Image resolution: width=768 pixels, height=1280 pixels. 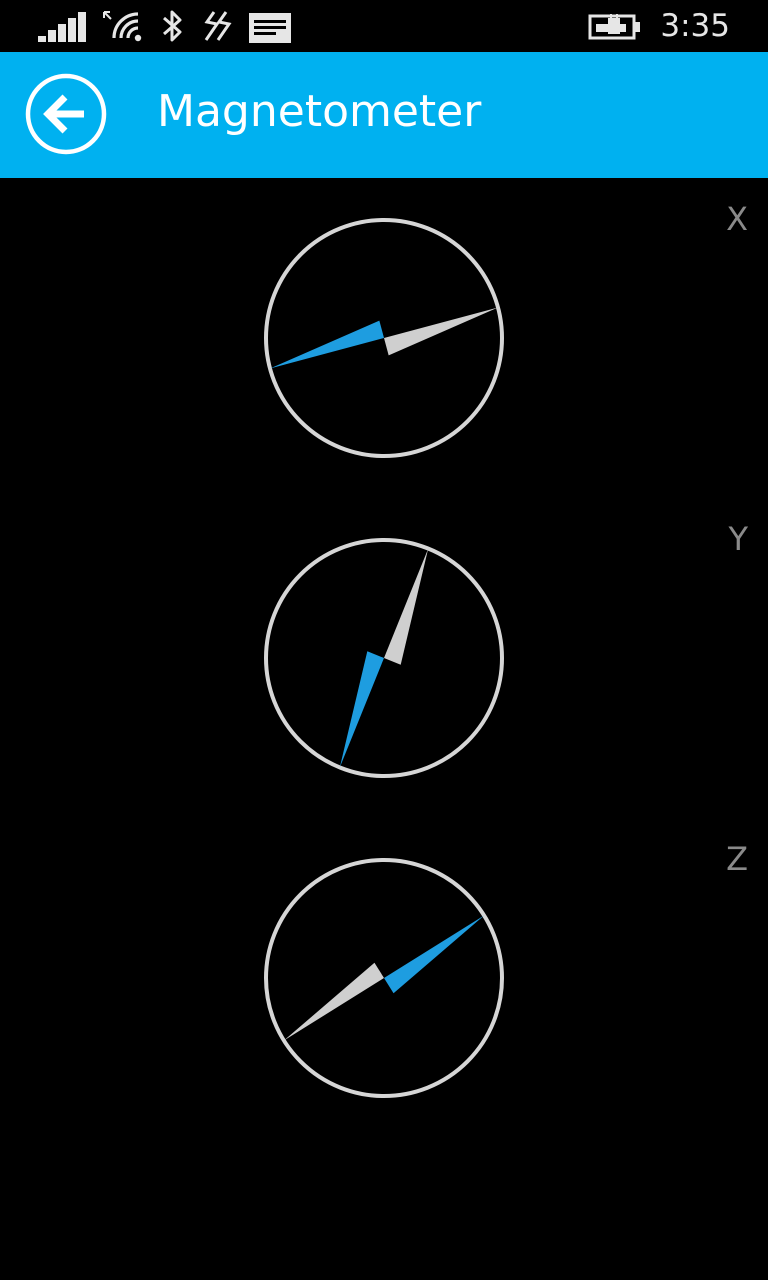 What do you see at coordinates (62, 27) in the screenshot?
I see `signal-icon` at bounding box center [62, 27].